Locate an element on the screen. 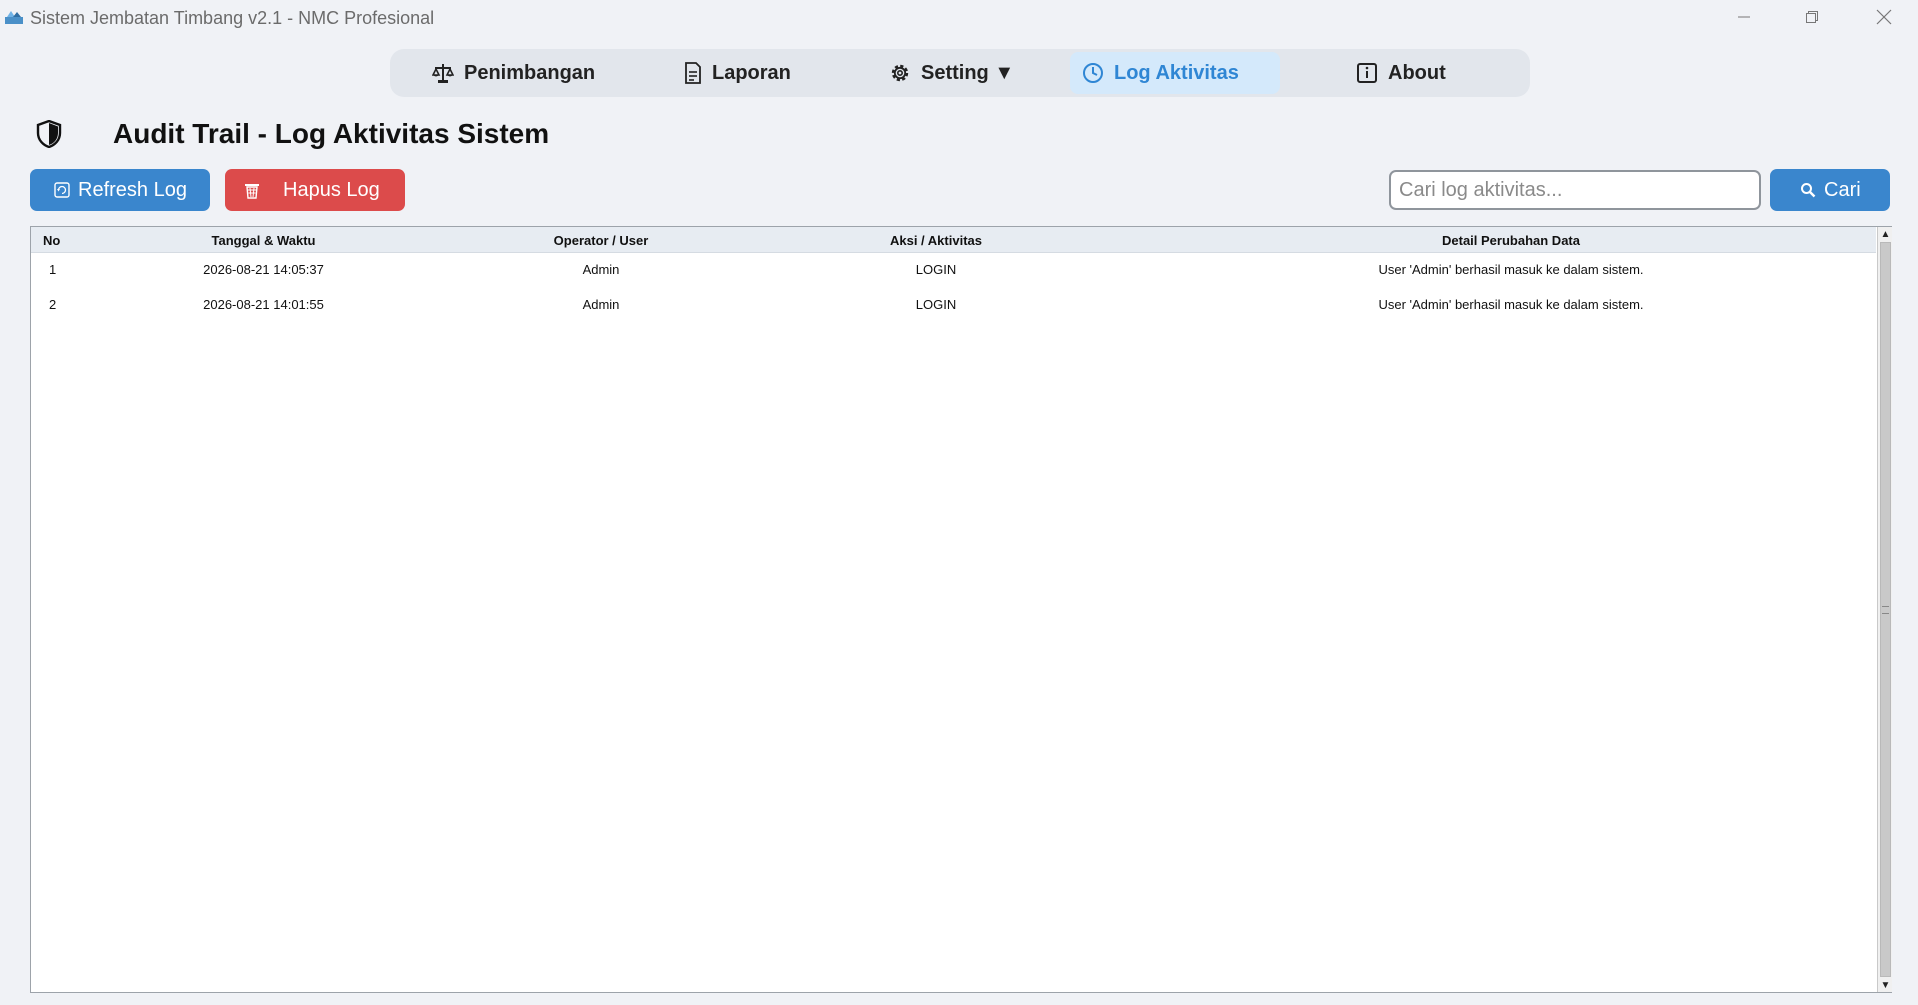  hapus-log-label: Hapus Log is located at coordinates (331, 189).